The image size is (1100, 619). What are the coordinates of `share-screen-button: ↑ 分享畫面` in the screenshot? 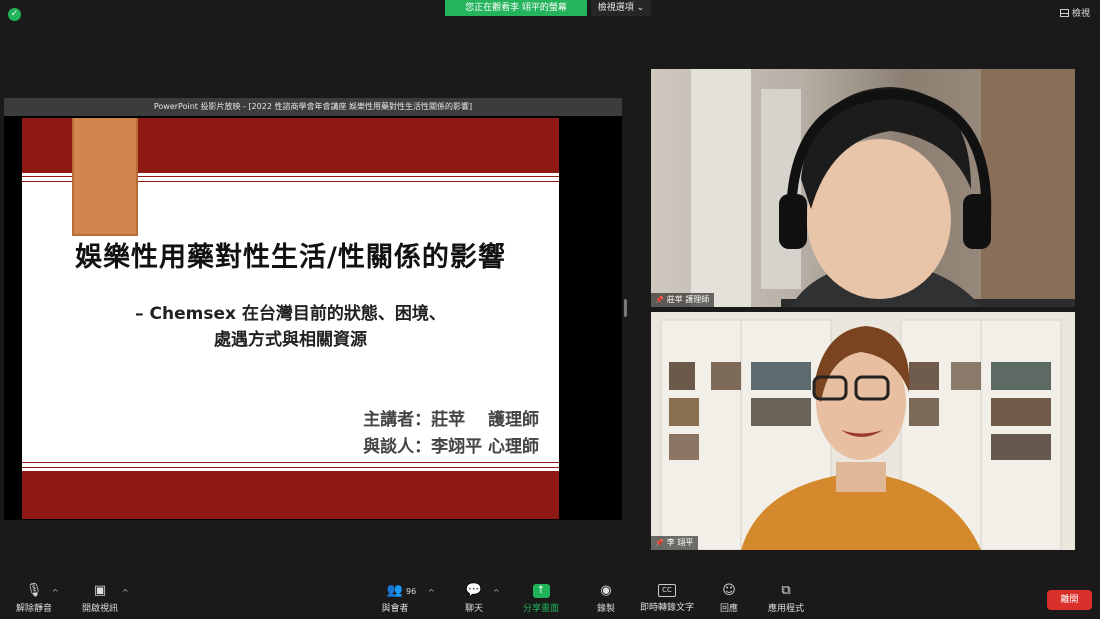 It's located at (541, 599).